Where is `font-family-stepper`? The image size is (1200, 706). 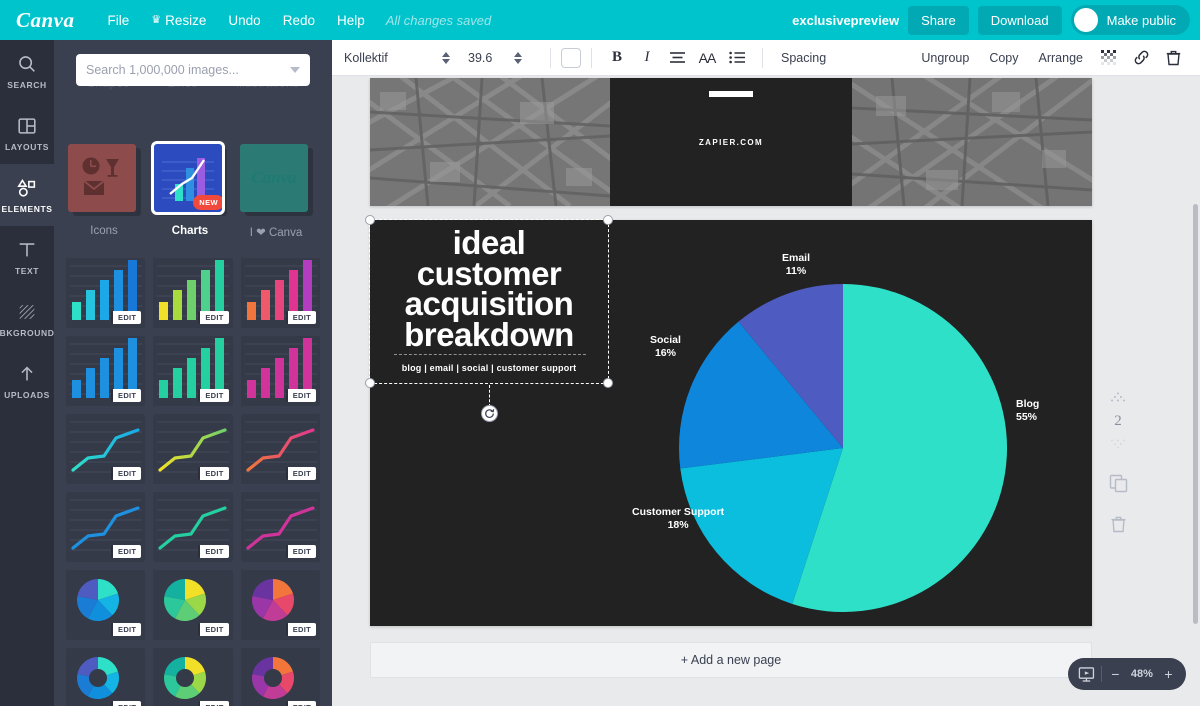
font-family-stepper is located at coordinates (446, 57).